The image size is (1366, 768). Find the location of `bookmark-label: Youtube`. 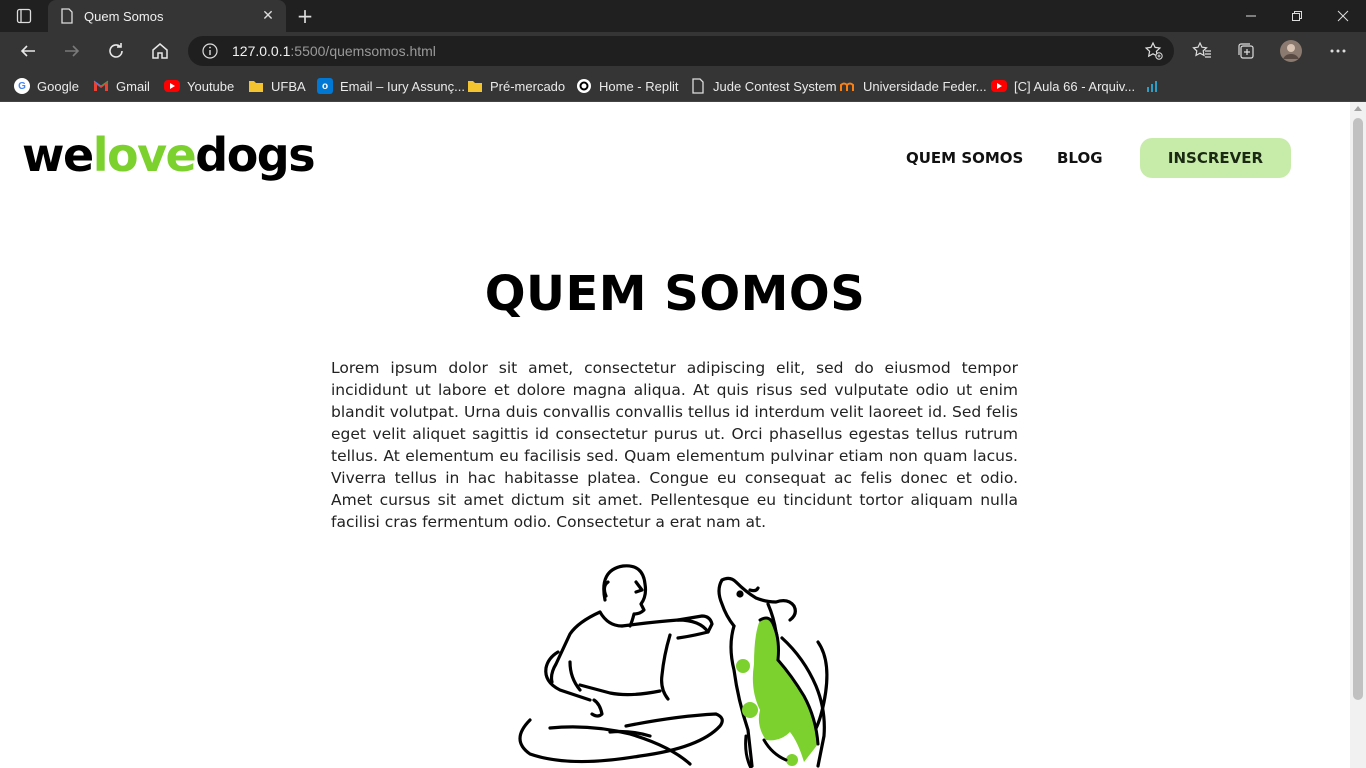

bookmark-label: Youtube is located at coordinates (211, 86).